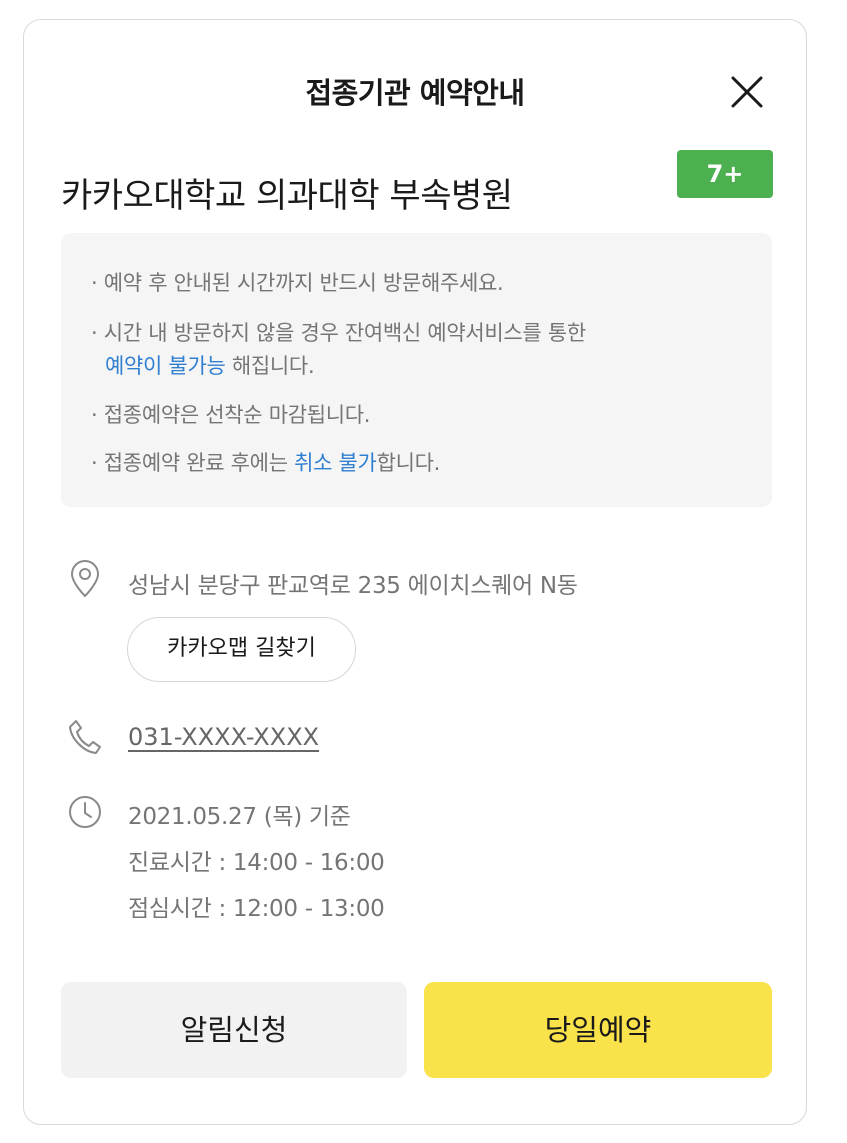 The image size is (847, 1143). What do you see at coordinates (344, 333) in the screenshot?
I see `notice-text: 시간 내 방문하지 않을 경우 잔여백신 예약서비스를 통한` at bounding box center [344, 333].